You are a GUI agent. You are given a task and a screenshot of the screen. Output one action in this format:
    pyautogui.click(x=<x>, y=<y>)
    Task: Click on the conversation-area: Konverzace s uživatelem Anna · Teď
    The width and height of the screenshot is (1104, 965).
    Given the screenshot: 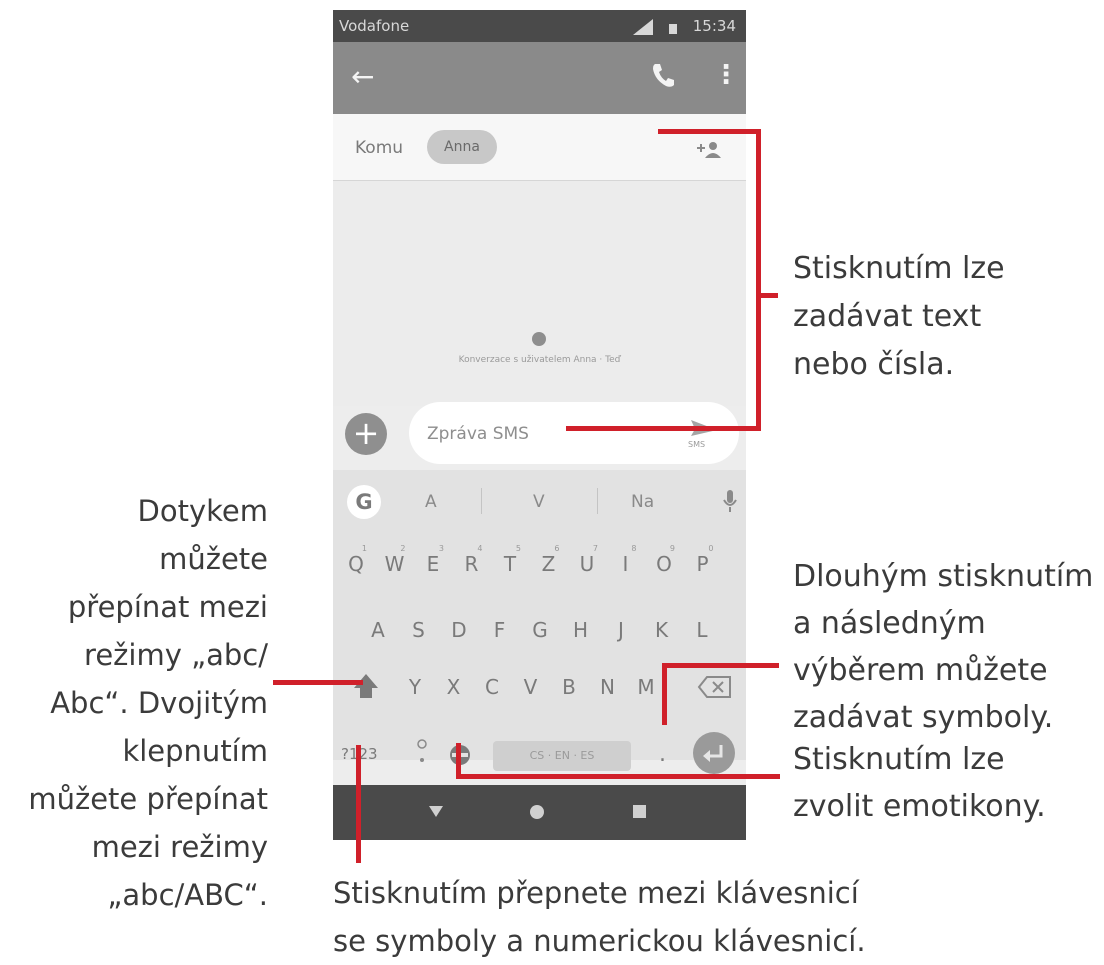 What is the action you would take?
    pyautogui.click(x=539, y=293)
    